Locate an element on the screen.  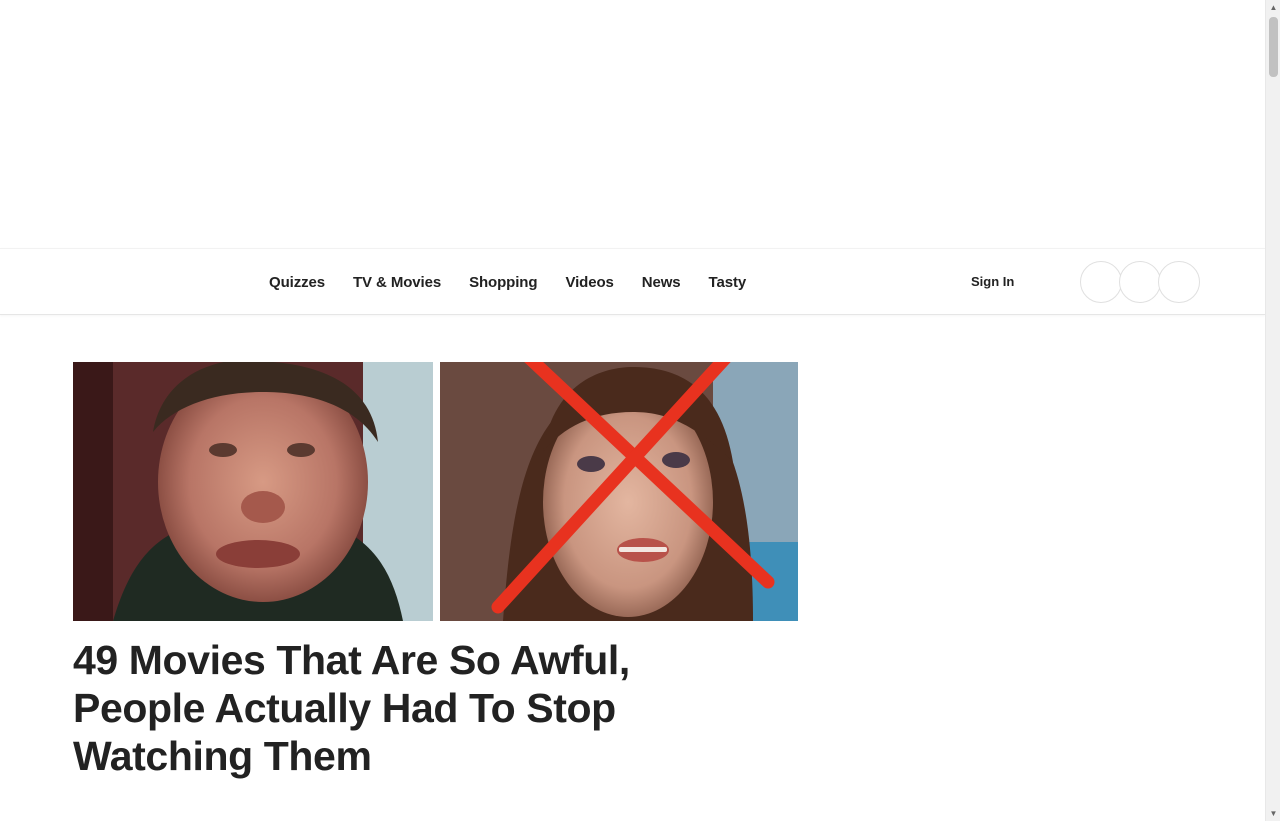
nav-item-quizzes: Quizzes is located at coordinates (297, 282).